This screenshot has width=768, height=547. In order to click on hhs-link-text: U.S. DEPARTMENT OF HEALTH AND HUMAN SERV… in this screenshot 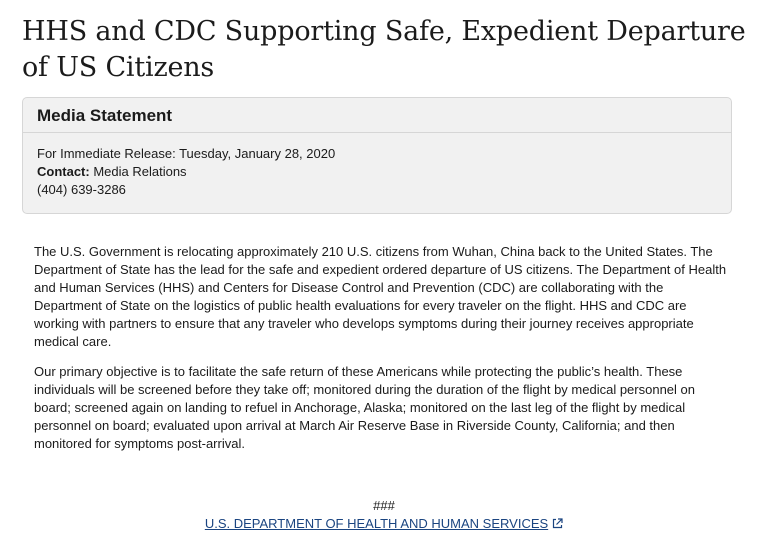, I will do `click(376, 523)`.